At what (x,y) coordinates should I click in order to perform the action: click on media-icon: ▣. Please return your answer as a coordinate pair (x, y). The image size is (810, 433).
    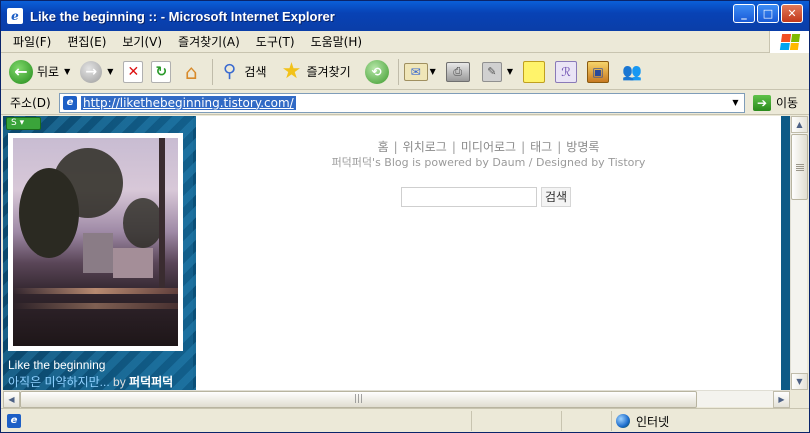
    Looking at the image, I should click on (597, 71).